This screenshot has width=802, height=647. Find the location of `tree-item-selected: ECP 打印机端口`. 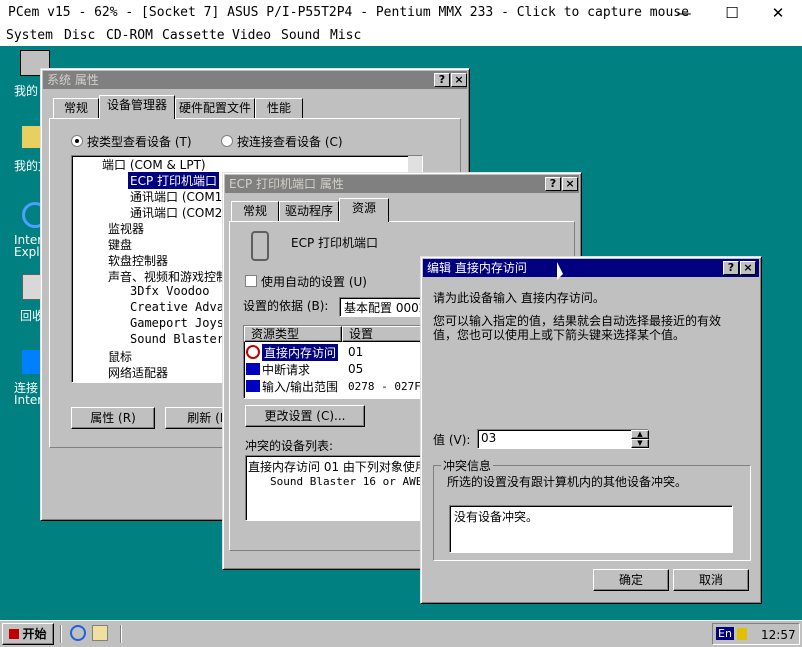

tree-item-selected: ECP 打印机端口 is located at coordinates (174, 180).